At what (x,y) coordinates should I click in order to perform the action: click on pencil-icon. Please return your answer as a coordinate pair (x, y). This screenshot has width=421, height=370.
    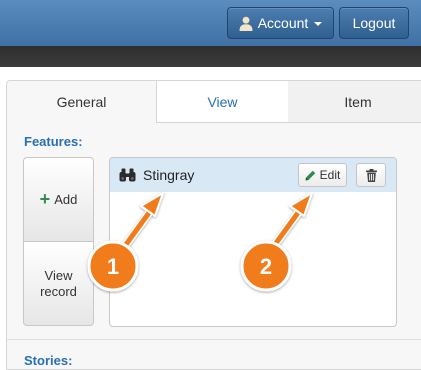
    Looking at the image, I should click on (310, 175).